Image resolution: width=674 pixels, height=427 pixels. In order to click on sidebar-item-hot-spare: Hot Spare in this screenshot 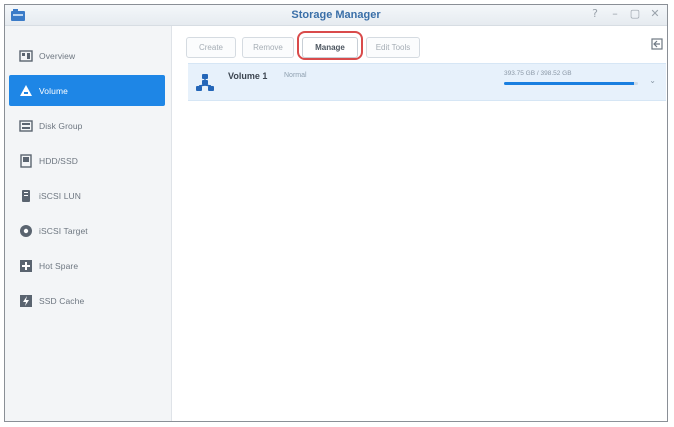, I will do `click(87, 265)`.